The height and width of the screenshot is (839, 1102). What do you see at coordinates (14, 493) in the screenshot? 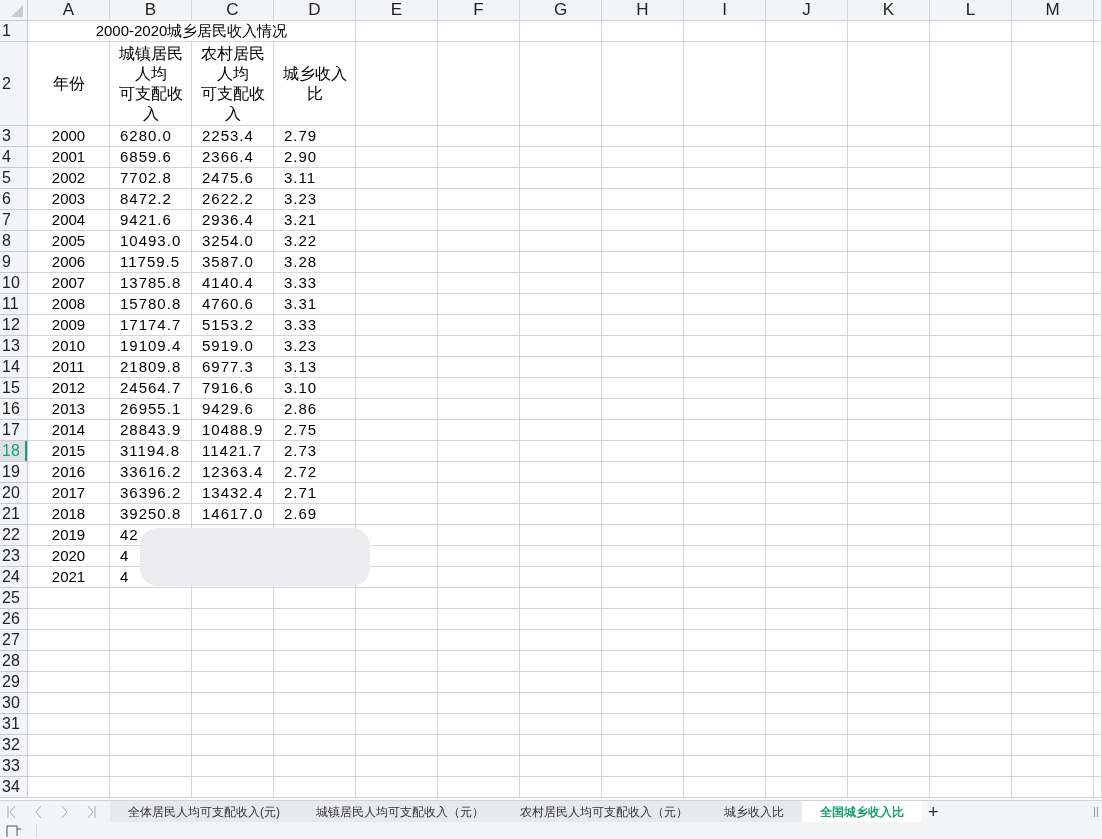
I see `row-header: 20` at bounding box center [14, 493].